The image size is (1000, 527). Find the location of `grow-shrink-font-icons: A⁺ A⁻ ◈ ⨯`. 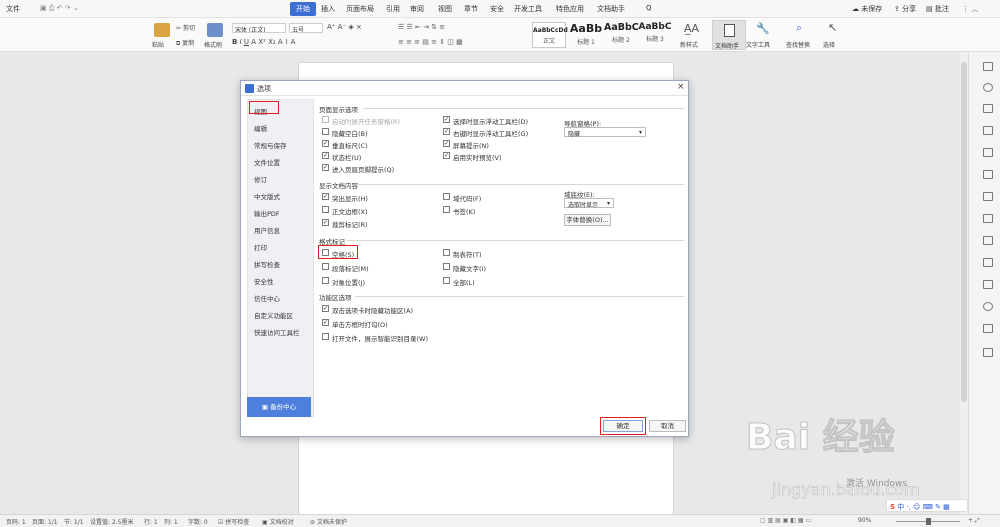

grow-shrink-font-icons: A⁺ A⁻ ◈ ⨯ is located at coordinates (344, 27).